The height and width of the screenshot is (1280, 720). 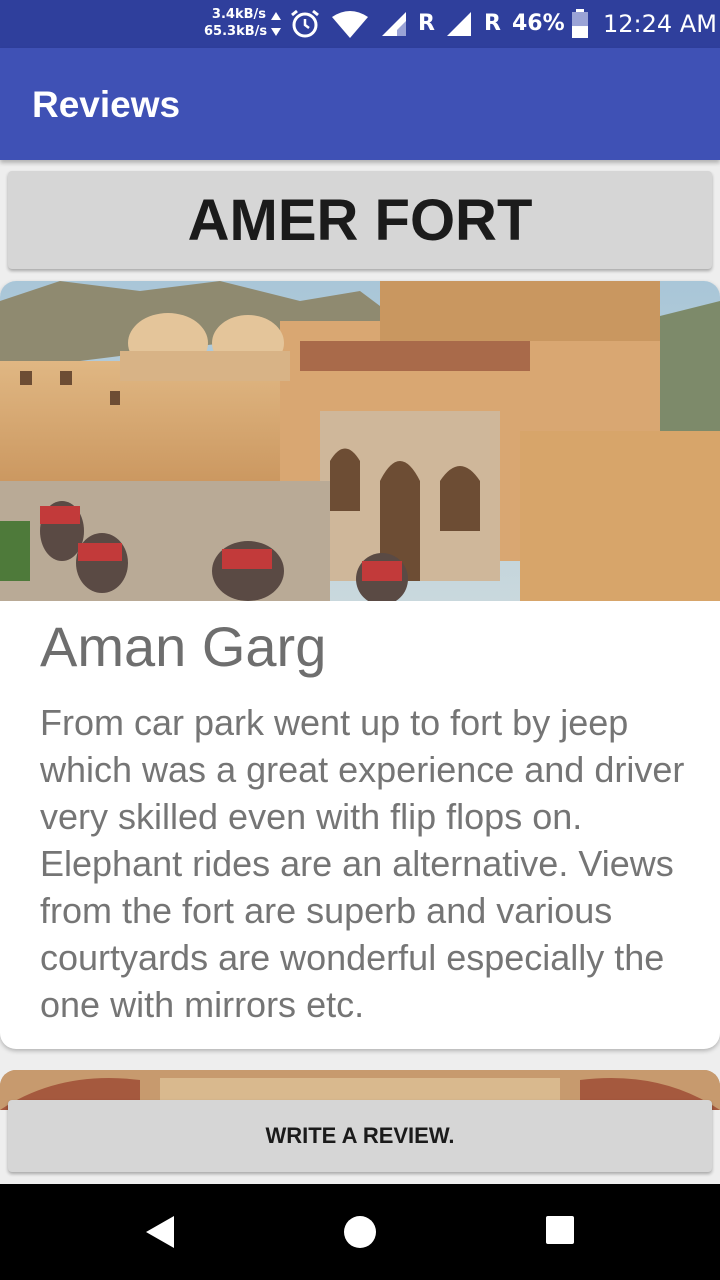 What do you see at coordinates (236, 31) in the screenshot?
I see `network-download-speed: 65.3kB/s` at bounding box center [236, 31].